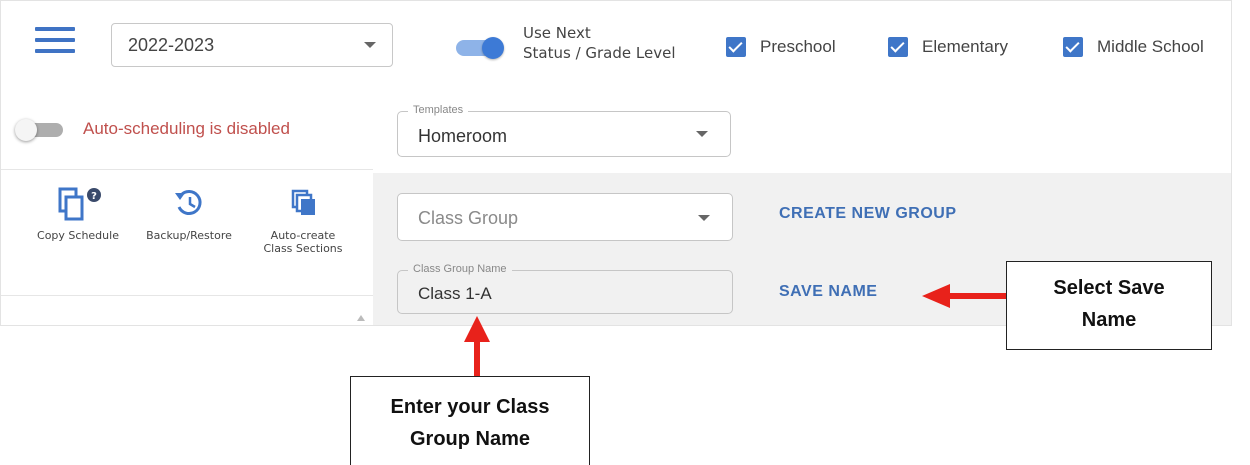  Describe the element at coordinates (976, 296) in the screenshot. I see `arrow-to-save-name` at that location.